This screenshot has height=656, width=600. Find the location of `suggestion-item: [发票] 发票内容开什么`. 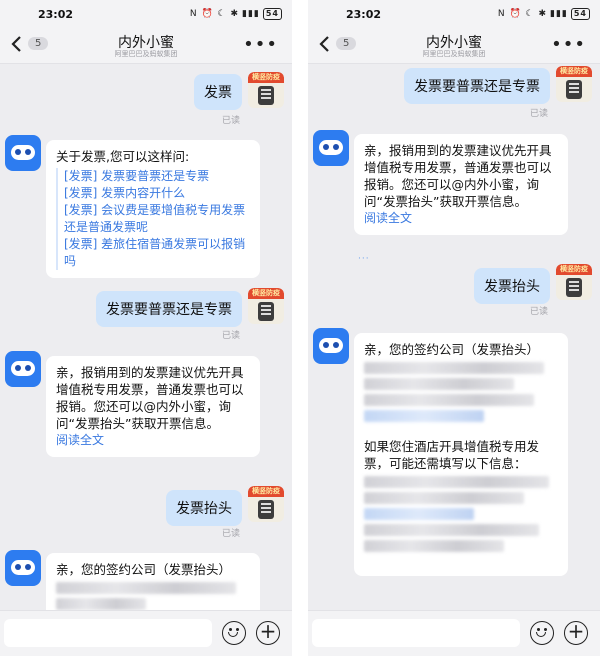

suggestion-item: [发票] 发票内容开什么 is located at coordinates (157, 193).